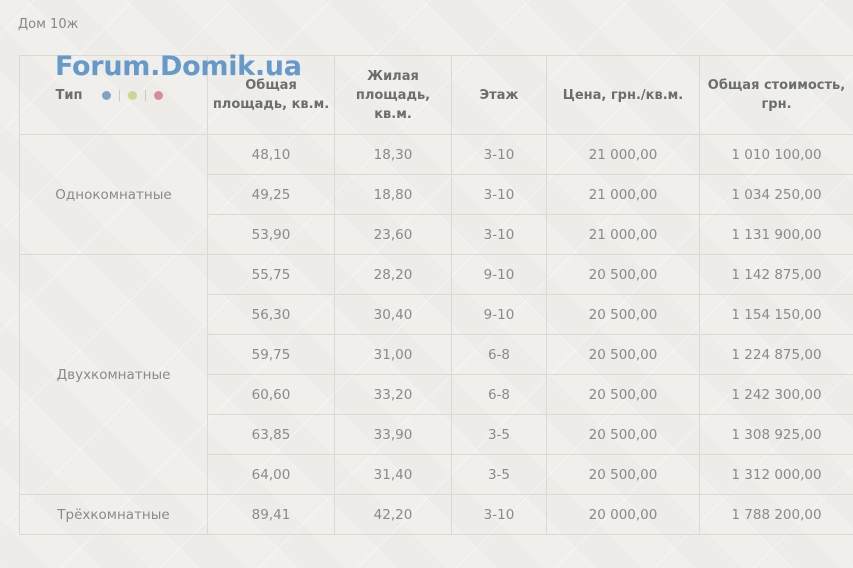  I want to click on cell-living-area: 30,40, so click(393, 314).